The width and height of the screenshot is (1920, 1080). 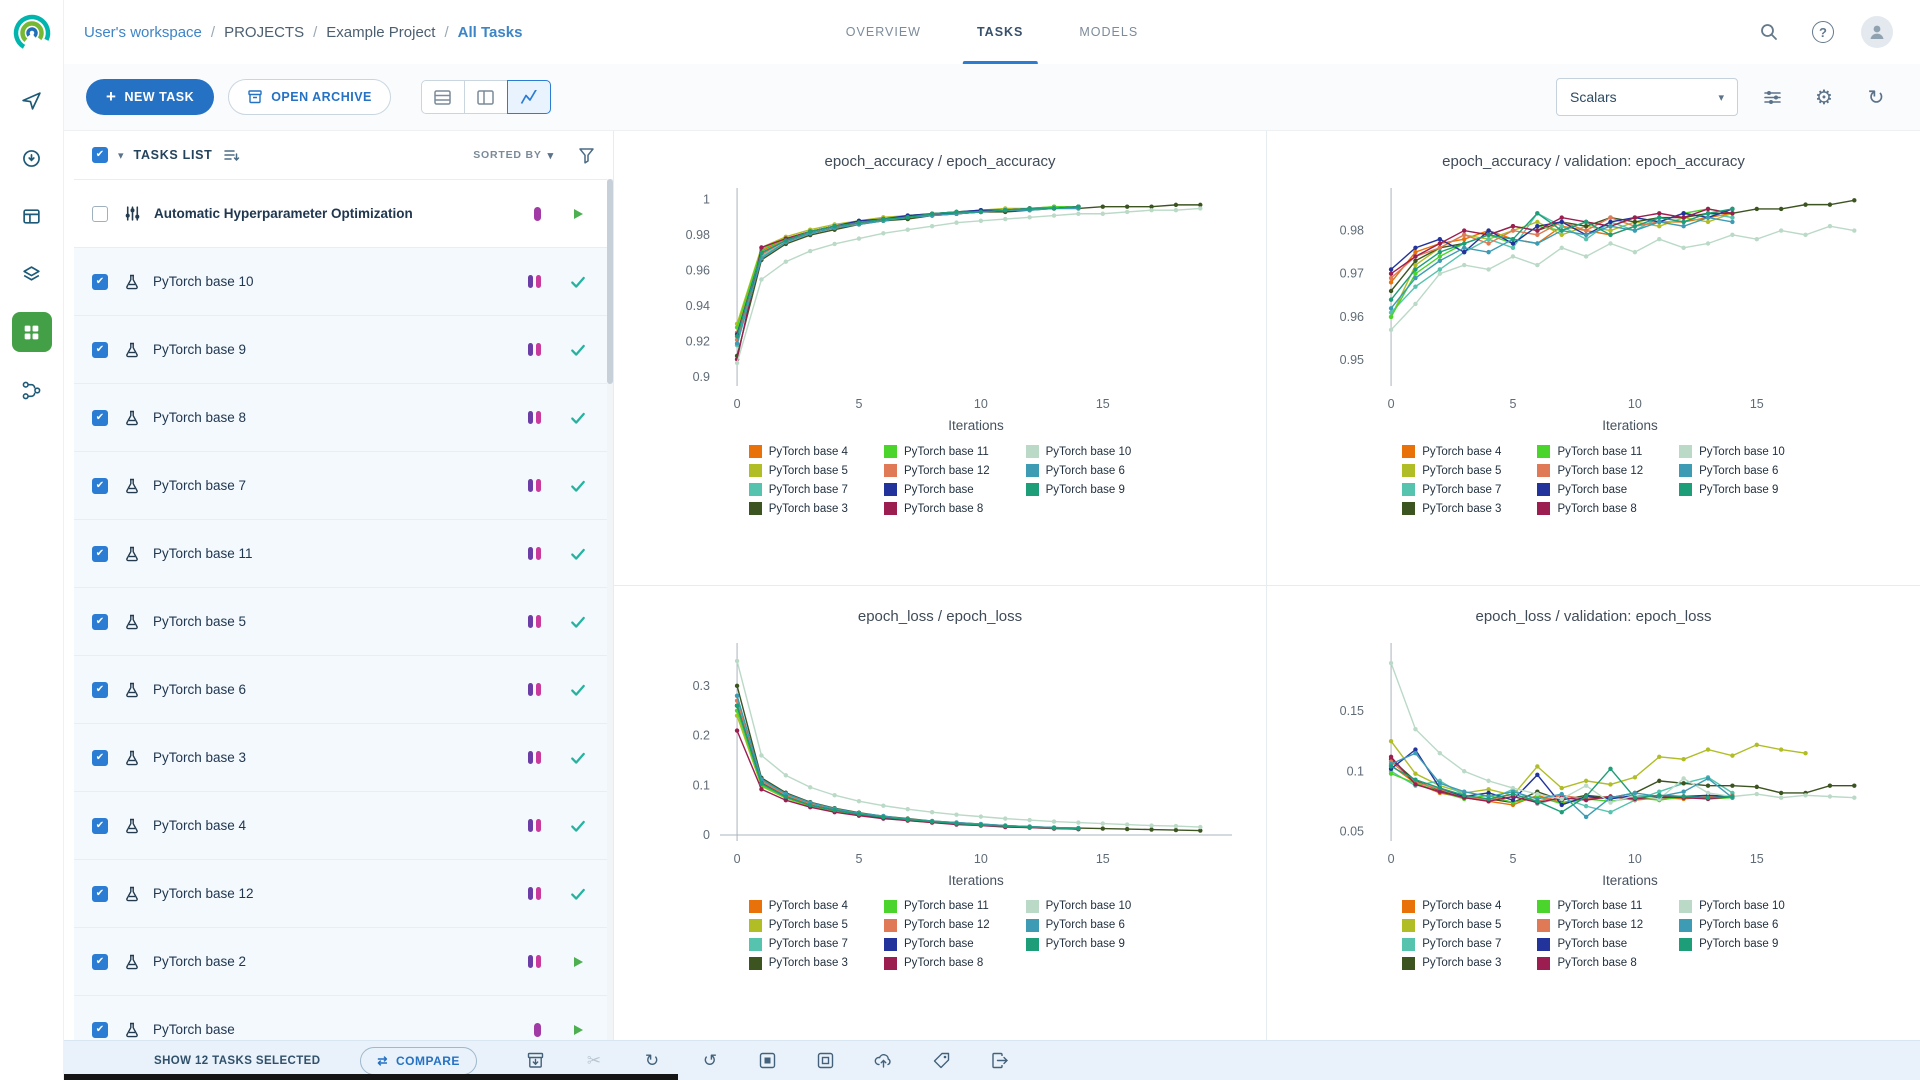 I want to click on task-name: PyTorch base 5, so click(x=199, y=621).